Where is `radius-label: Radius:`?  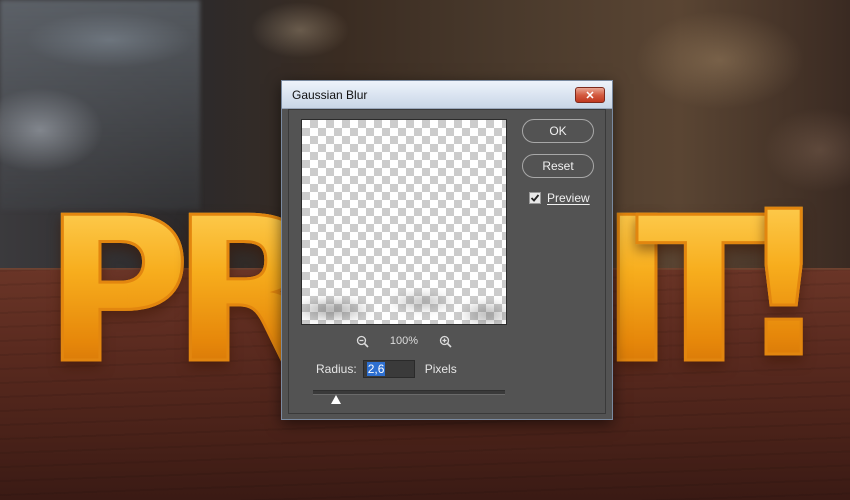
radius-label: Radius: is located at coordinates (336, 369).